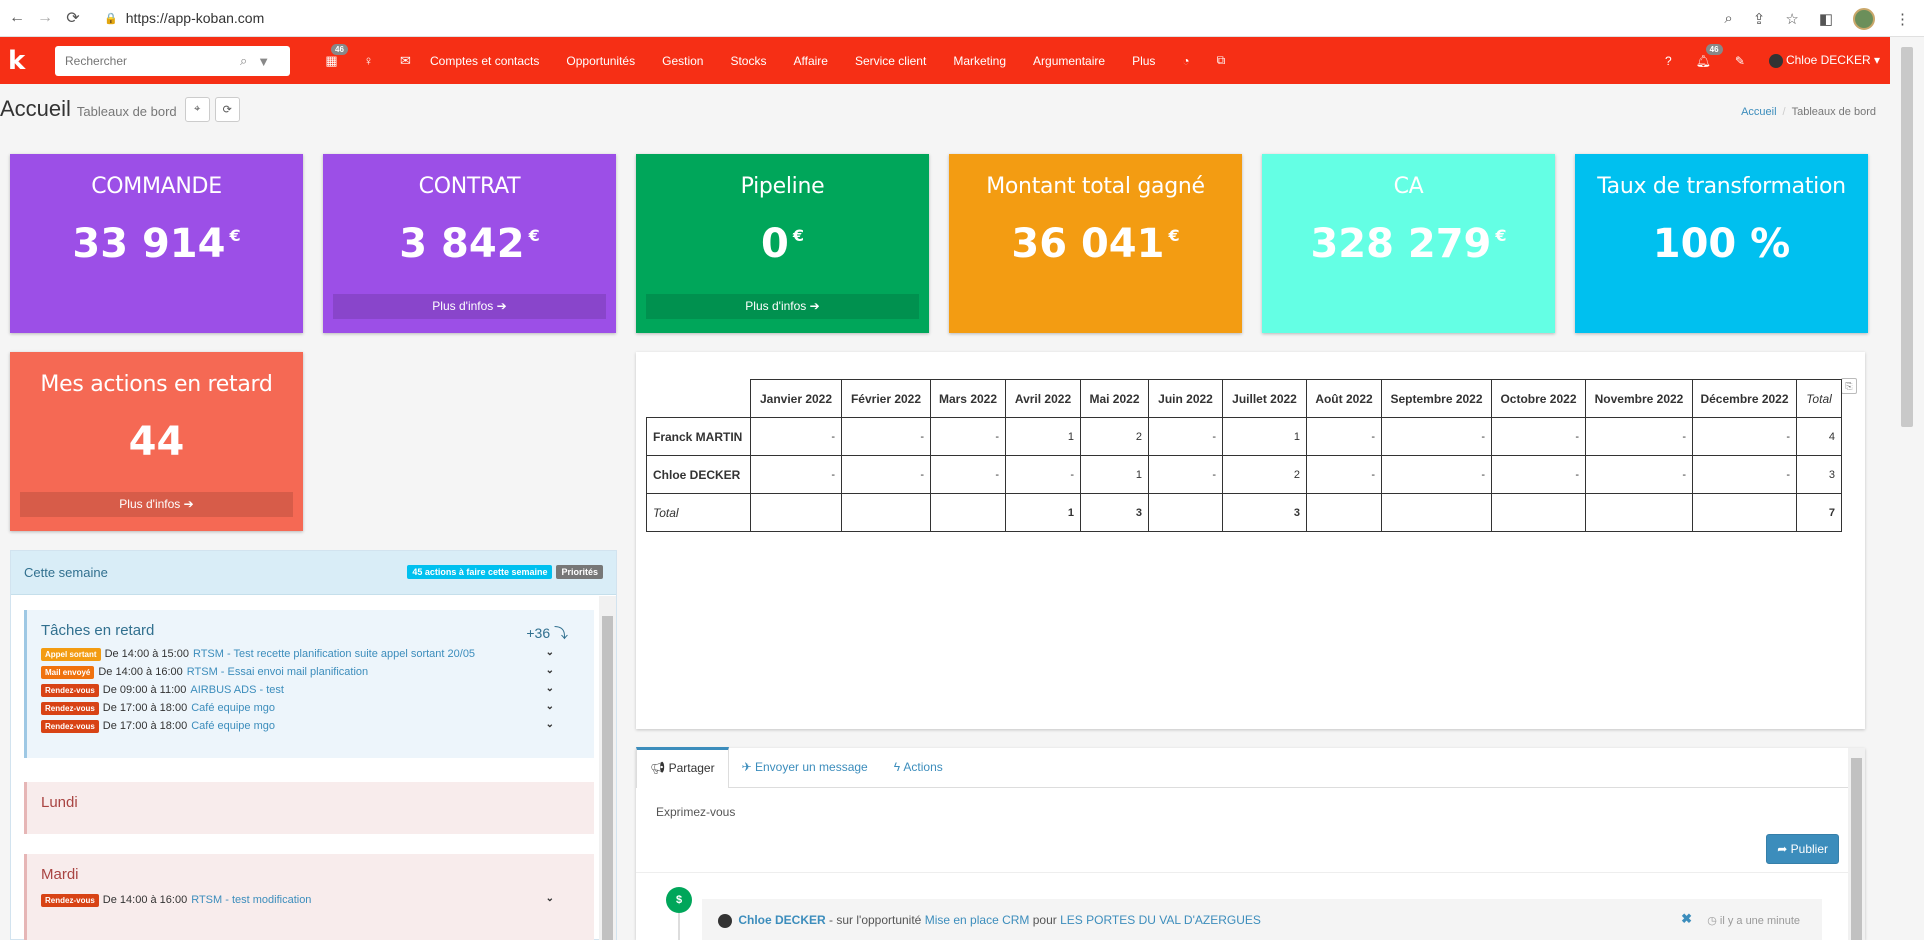 This screenshot has width=1924, height=940. I want to click on address-bar: 🔒 https://app-koban.com, so click(184, 18).